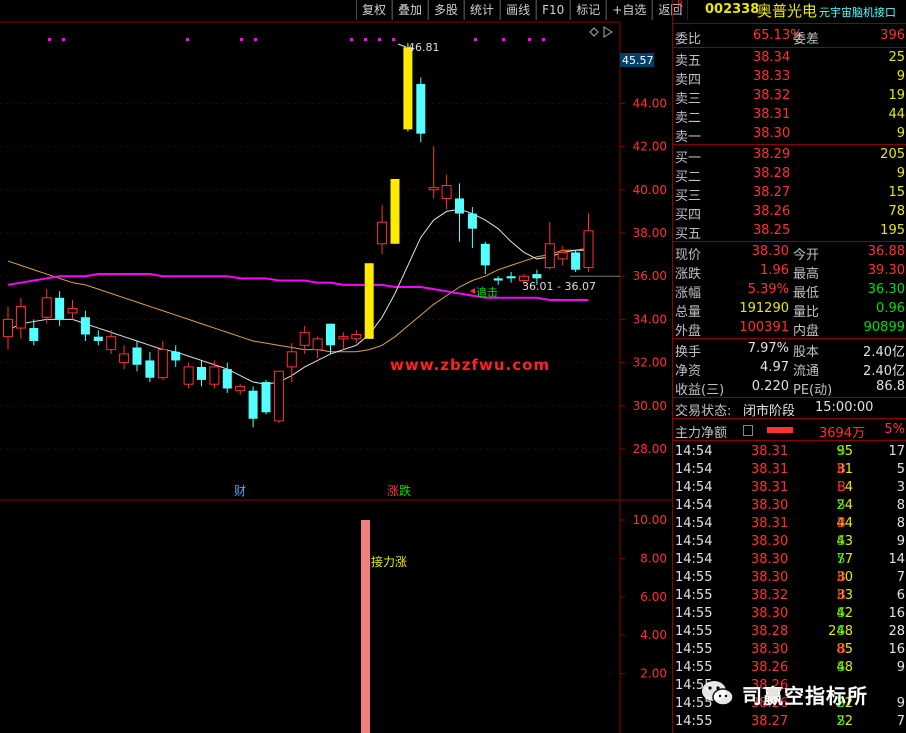 This screenshot has width=906, height=733. Describe the element at coordinates (608, 32) in the screenshot. I see `play-icon` at that location.